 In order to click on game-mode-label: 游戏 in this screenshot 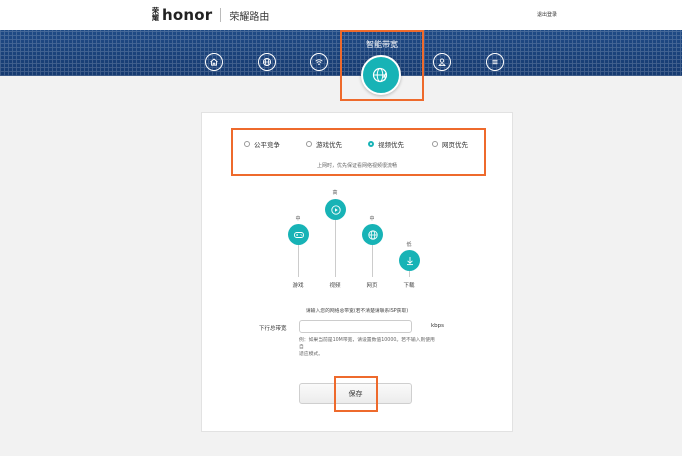, I will do `click(298, 286)`.